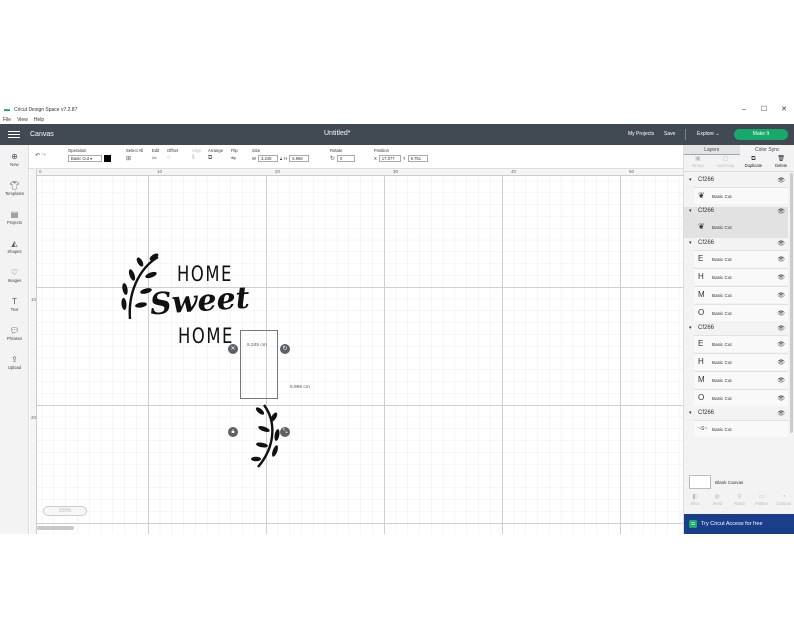 The image size is (794, 638). I want to click on arrange-icon: ⧉, so click(210, 158).